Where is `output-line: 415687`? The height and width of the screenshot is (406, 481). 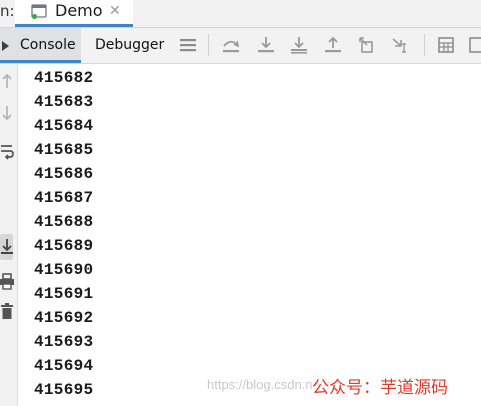
output-line: 415687 is located at coordinates (64, 198).